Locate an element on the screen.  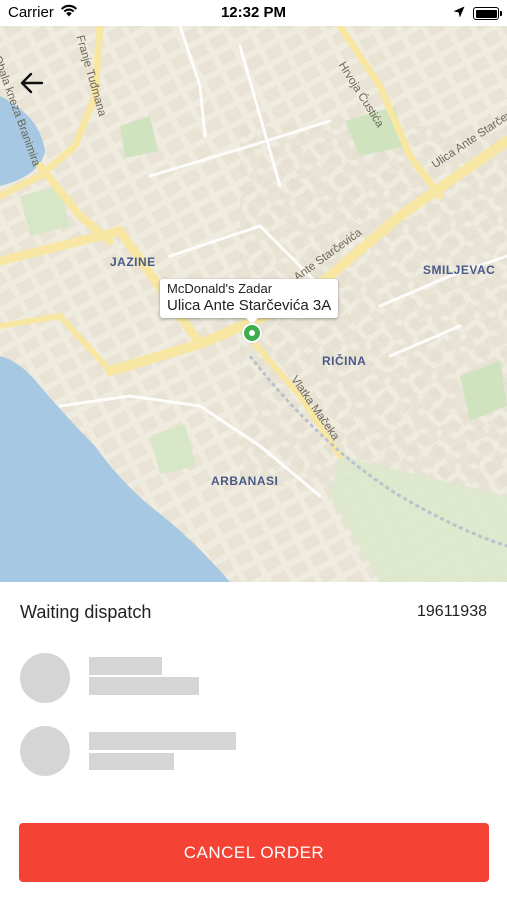
callout-title: McDonald's Zadar is located at coordinates (220, 288).